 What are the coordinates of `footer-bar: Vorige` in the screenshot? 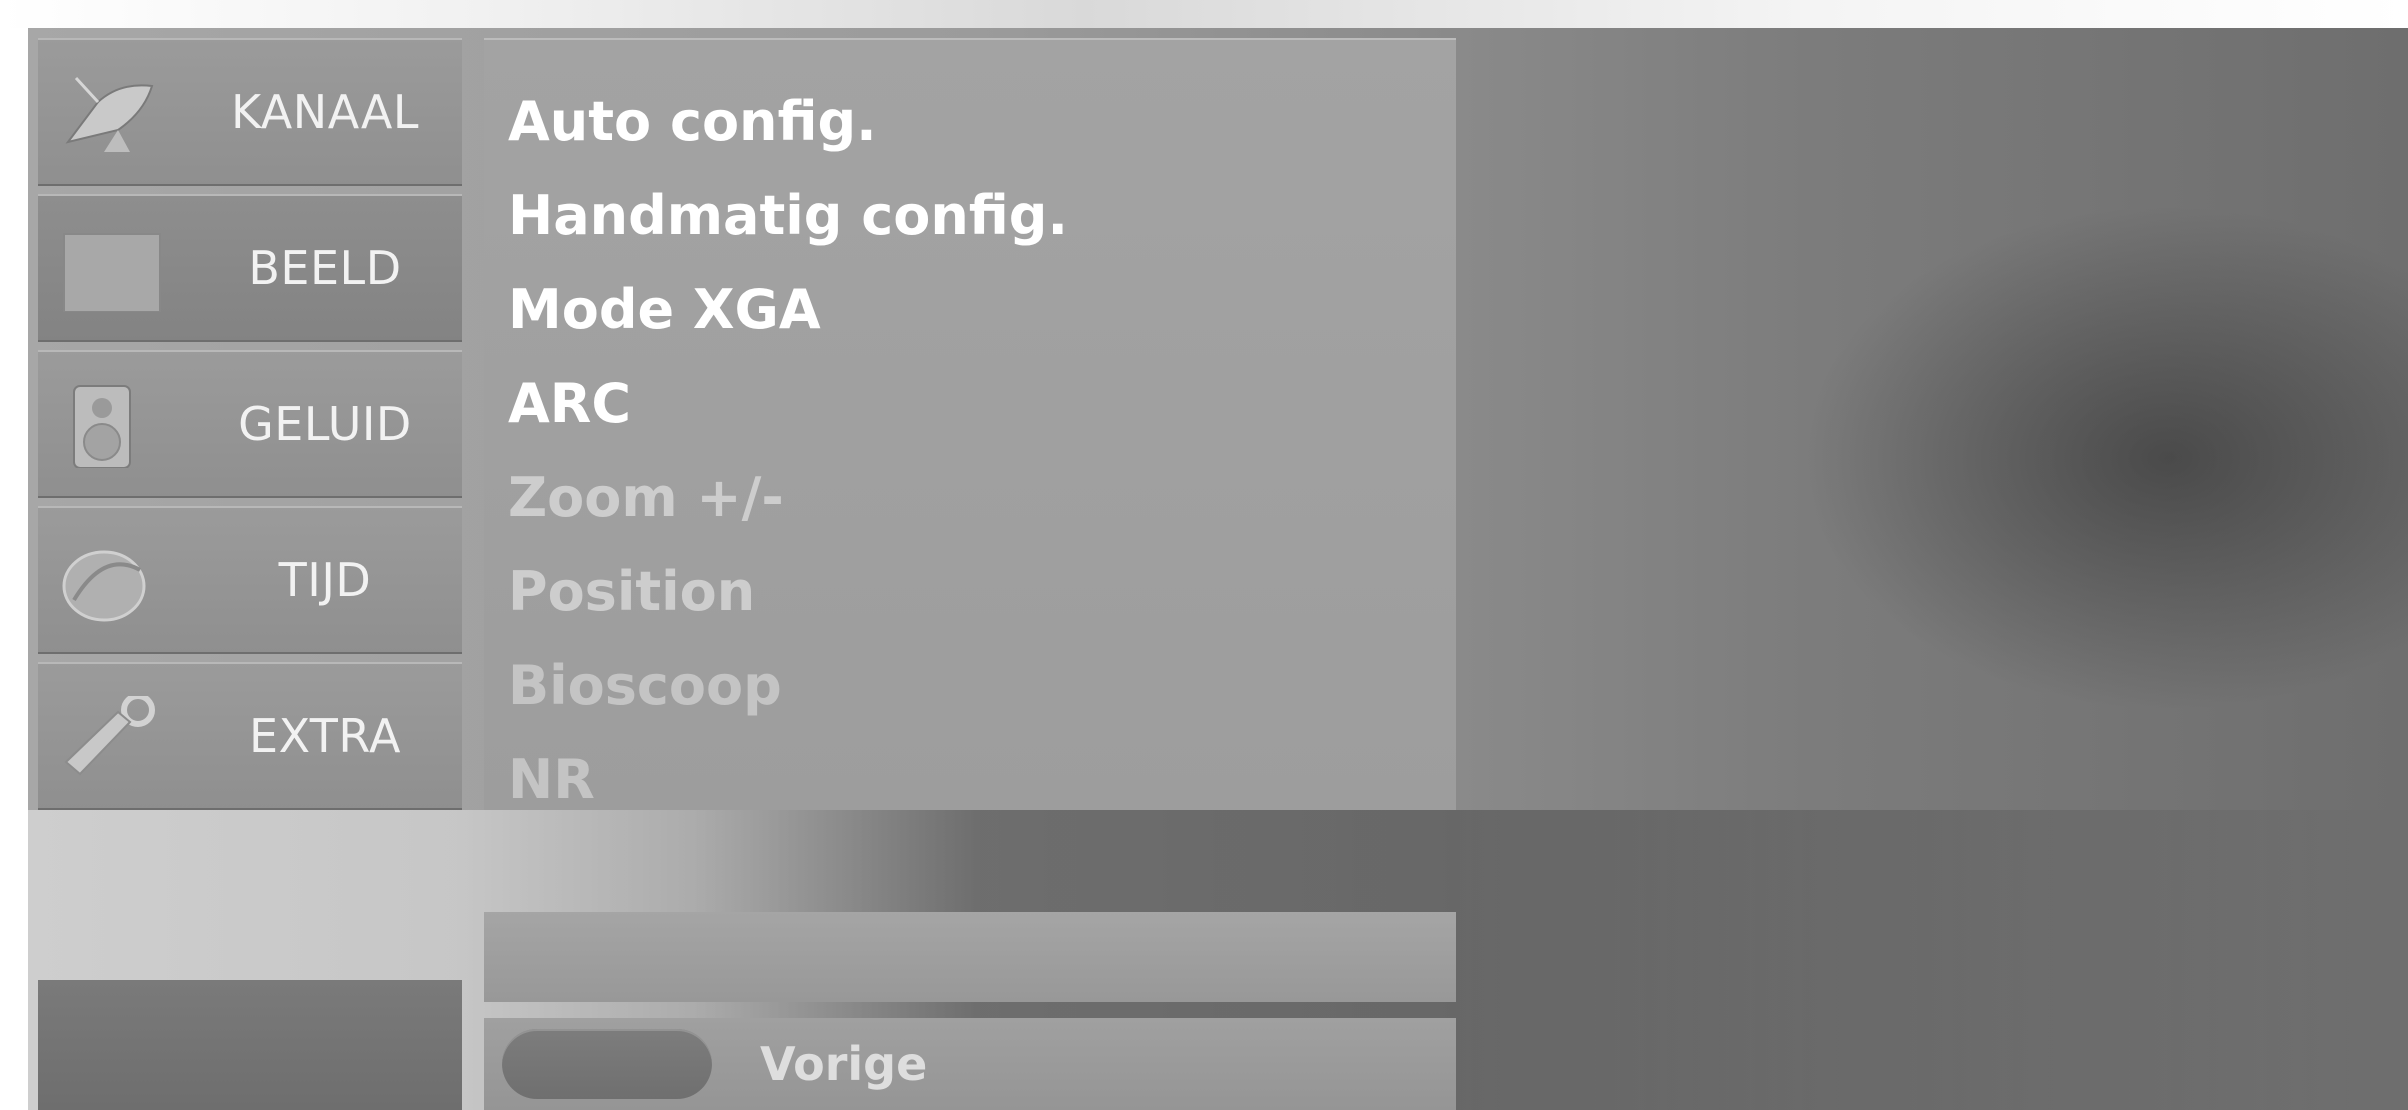 It's located at (970, 1064).